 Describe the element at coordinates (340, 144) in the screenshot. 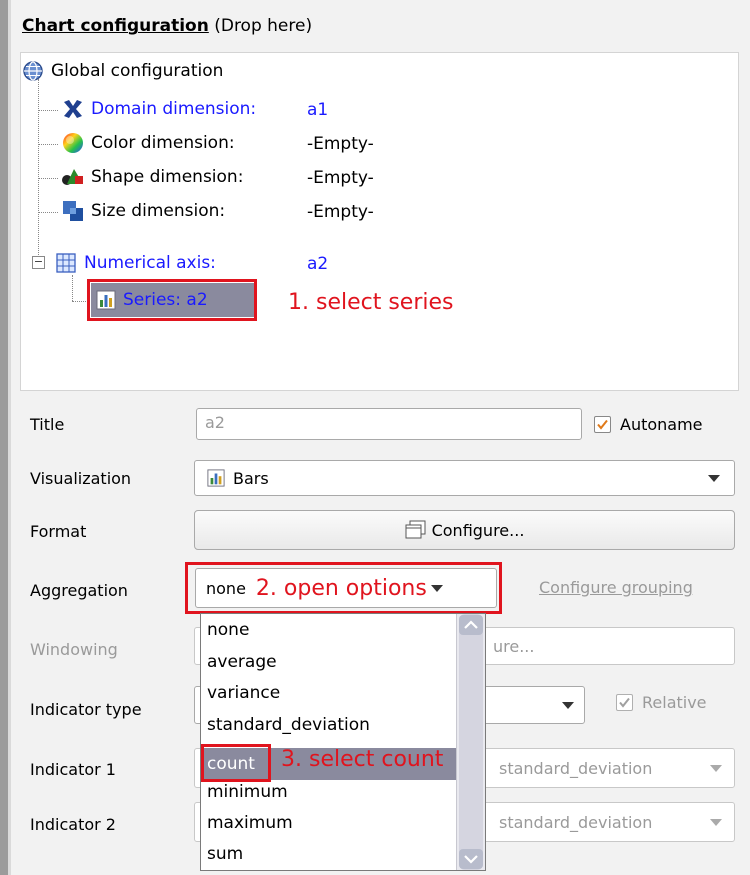

I see `color-dimension-value: -Empty-` at that location.